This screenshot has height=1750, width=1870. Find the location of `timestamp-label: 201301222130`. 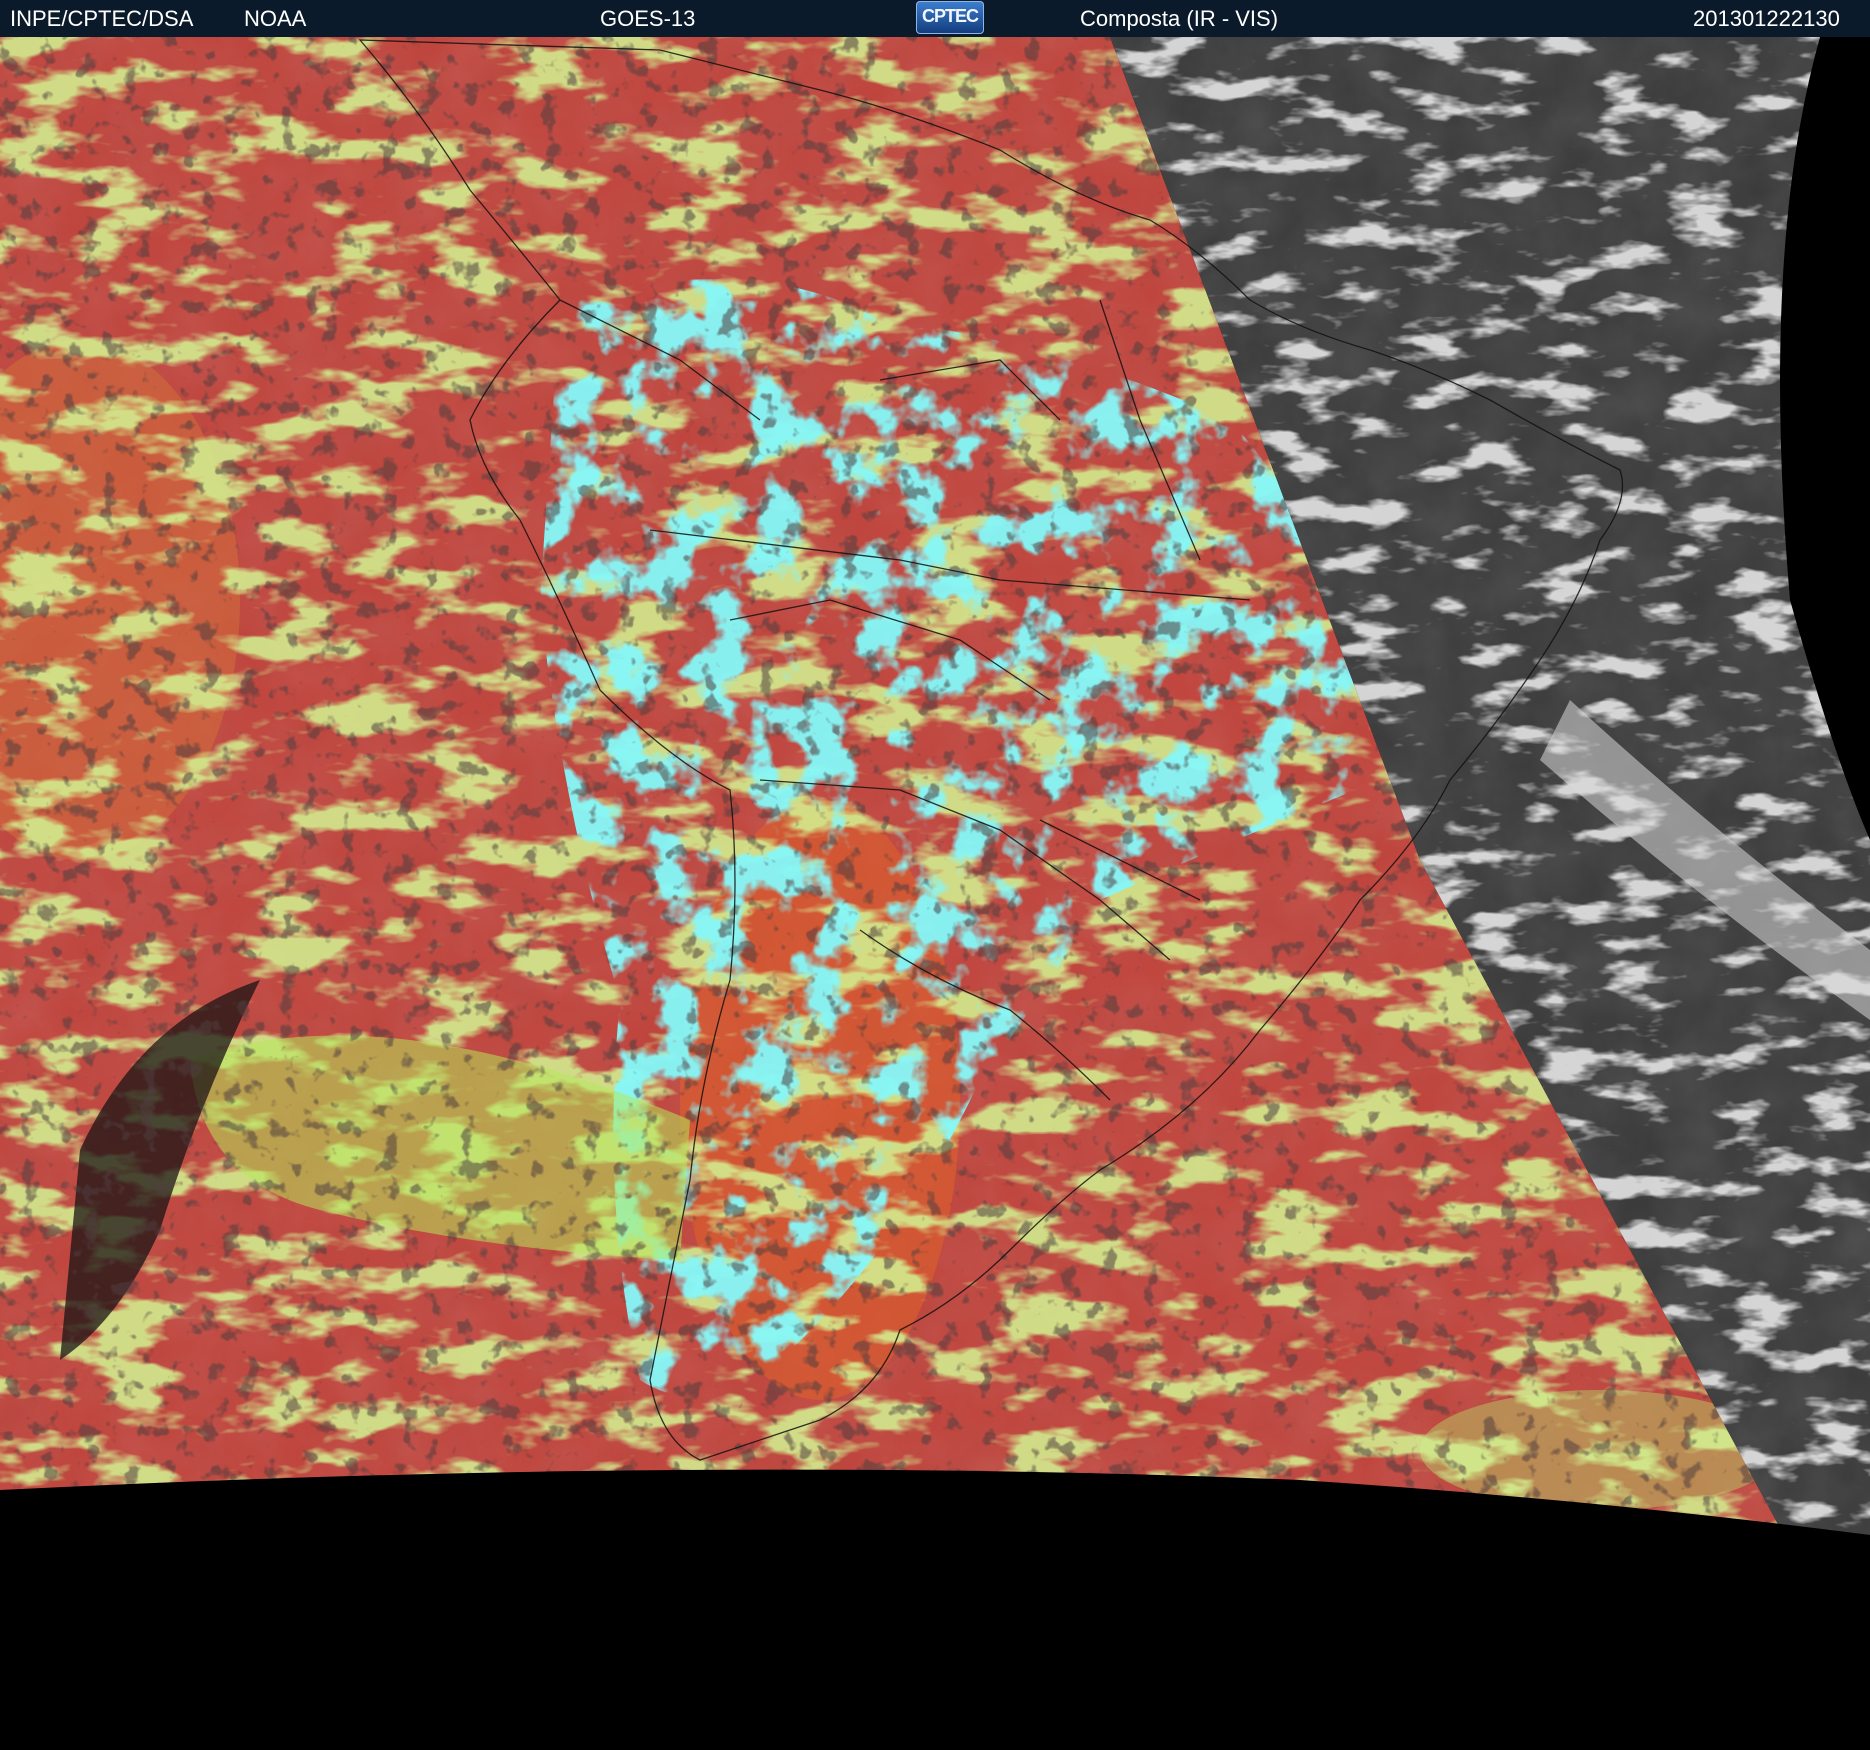

timestamp-label: 201301222130 is located at coordinates (1766, 18).